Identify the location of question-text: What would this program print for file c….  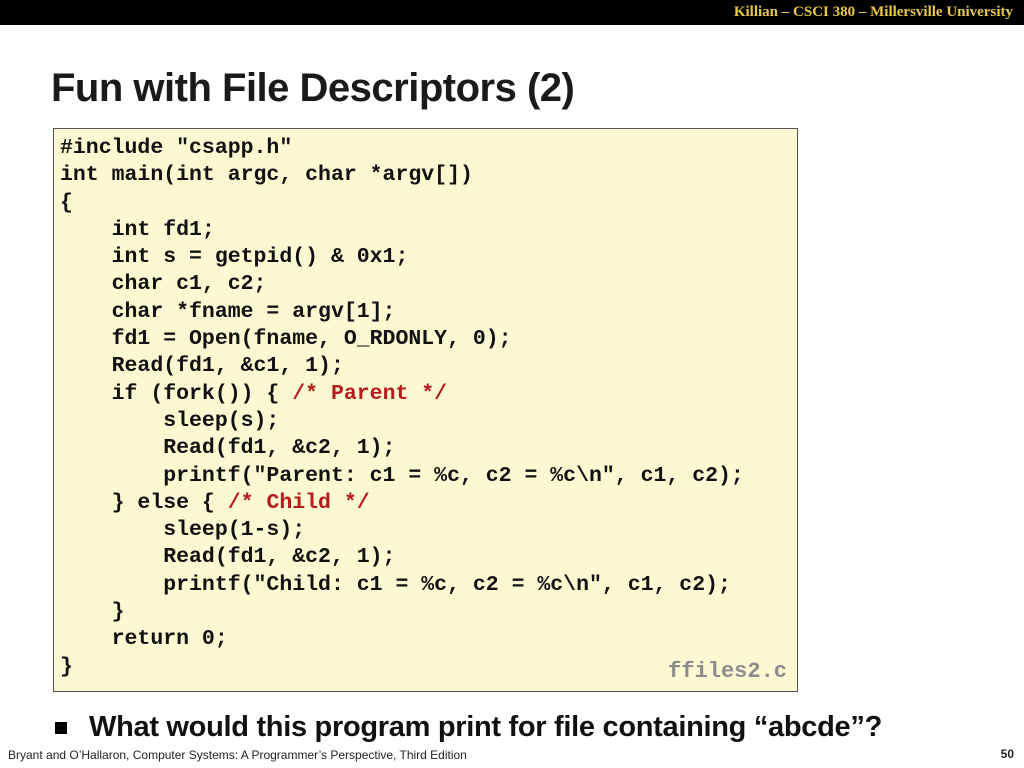
(485, 726).